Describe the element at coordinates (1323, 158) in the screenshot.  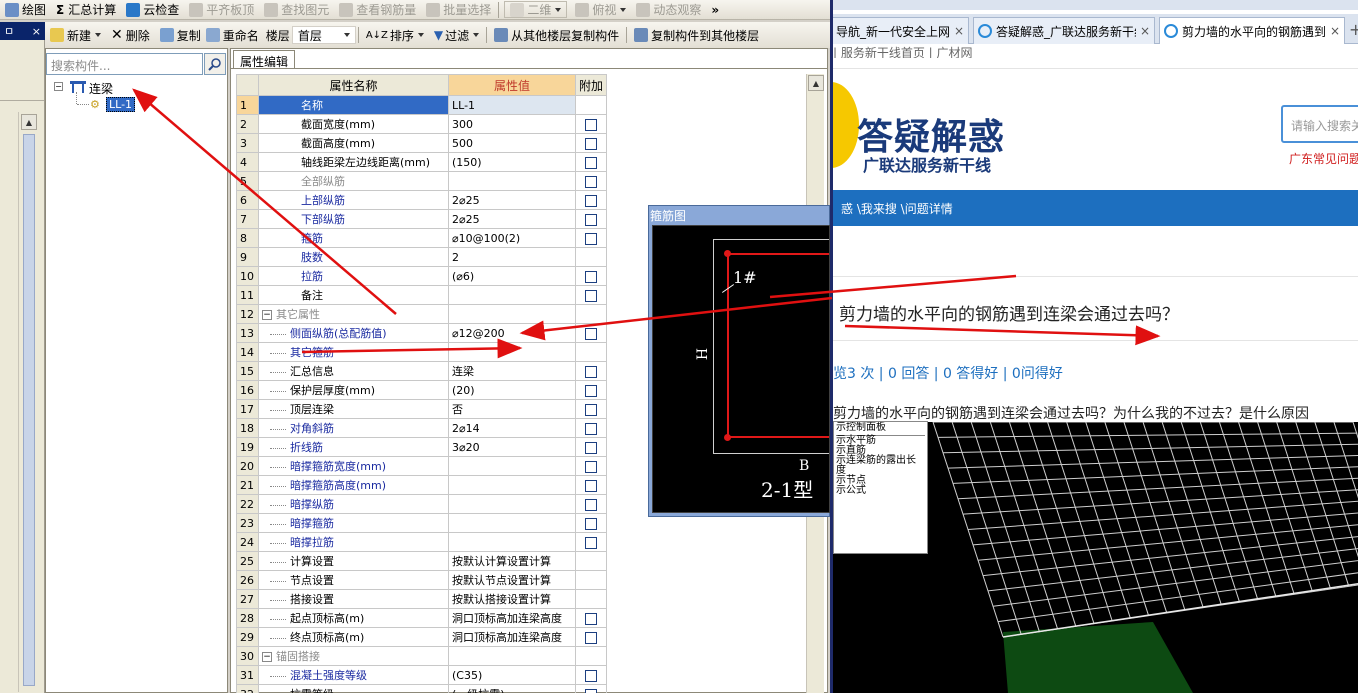
I see `faq-link: 广东常见问题` at that location.